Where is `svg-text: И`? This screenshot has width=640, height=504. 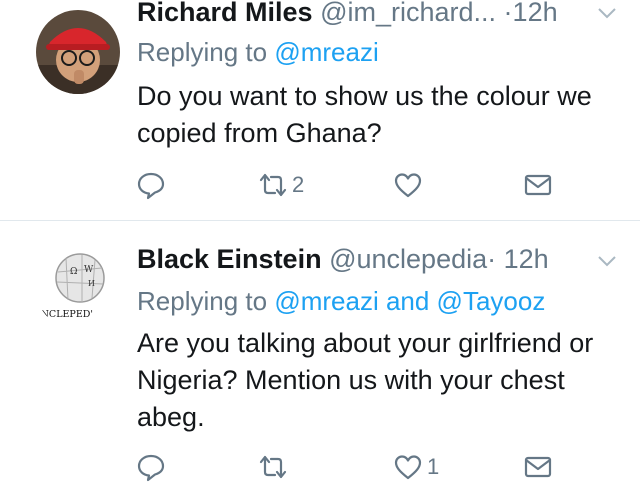 svg-text: И is located at coordinates (91, 283).